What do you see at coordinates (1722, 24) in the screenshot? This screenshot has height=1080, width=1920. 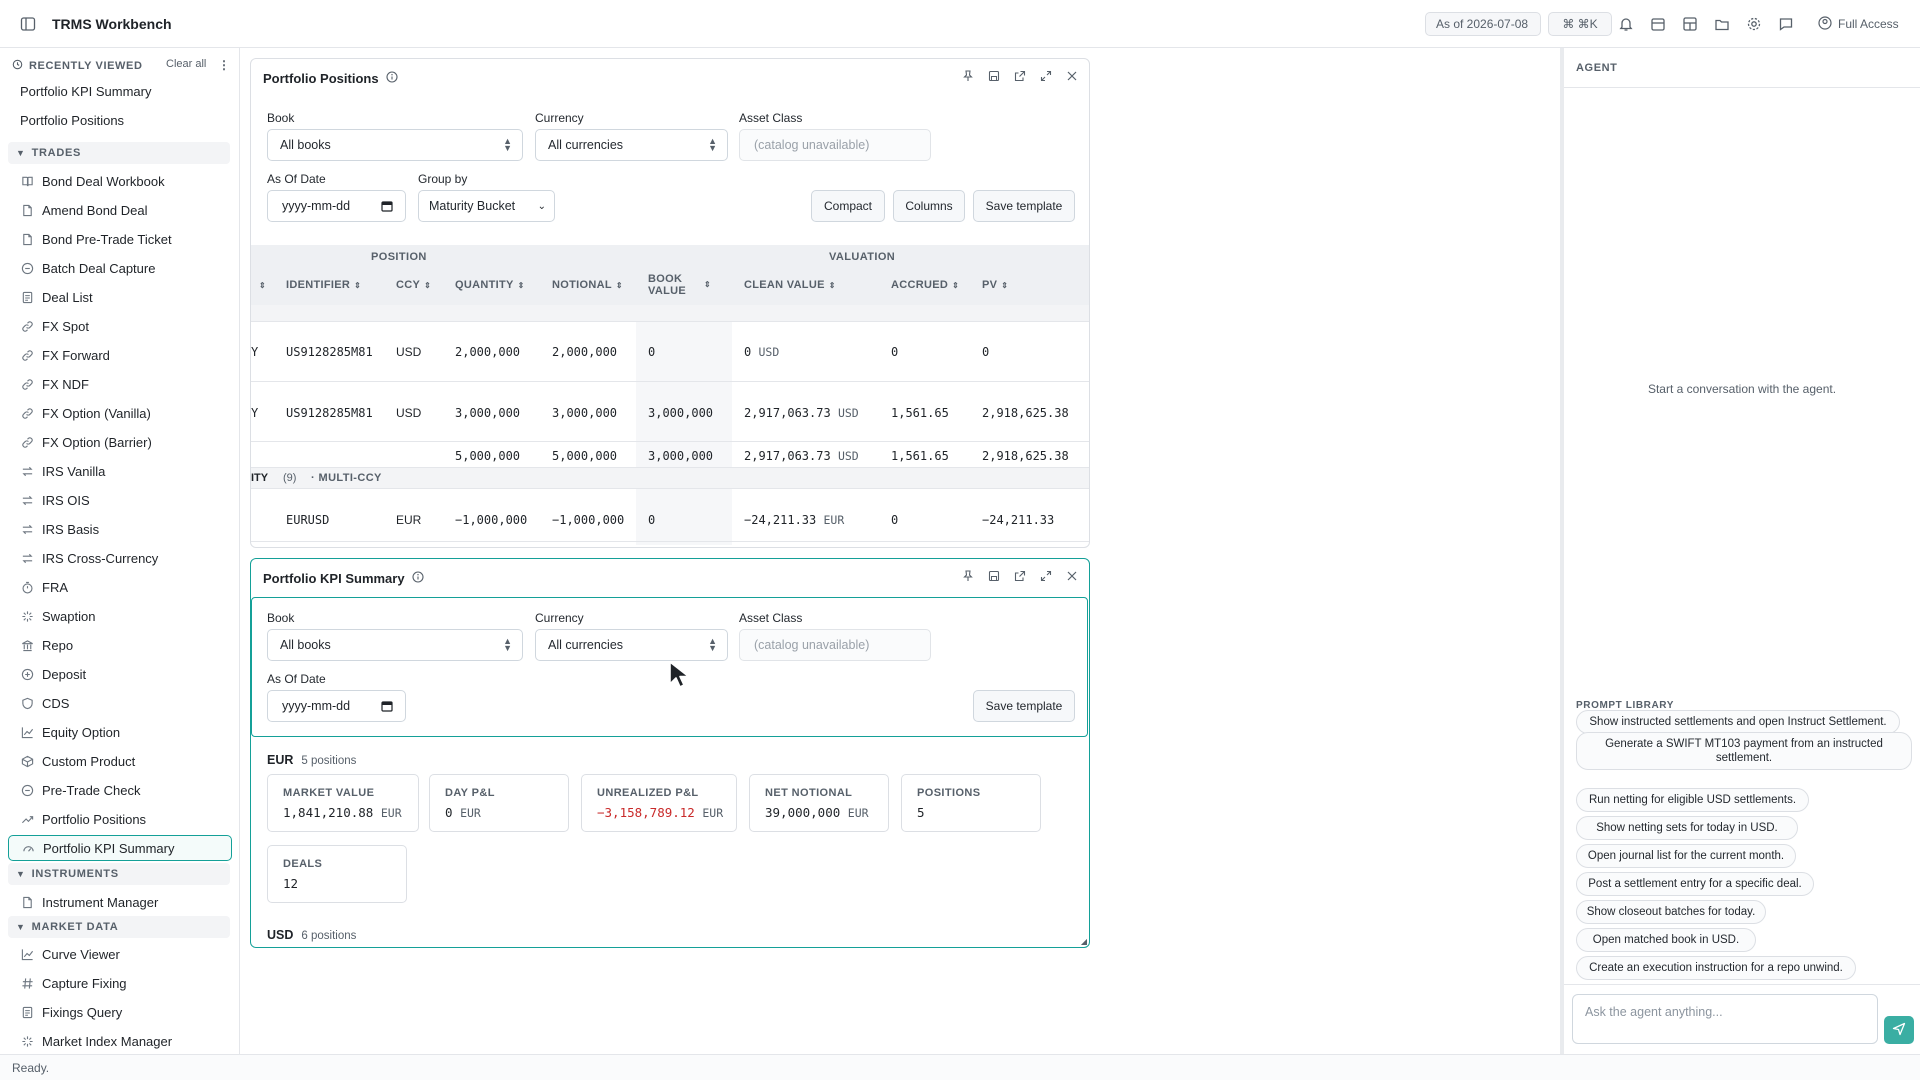 I see `folder-icon` at bounding box center [1722, 24].